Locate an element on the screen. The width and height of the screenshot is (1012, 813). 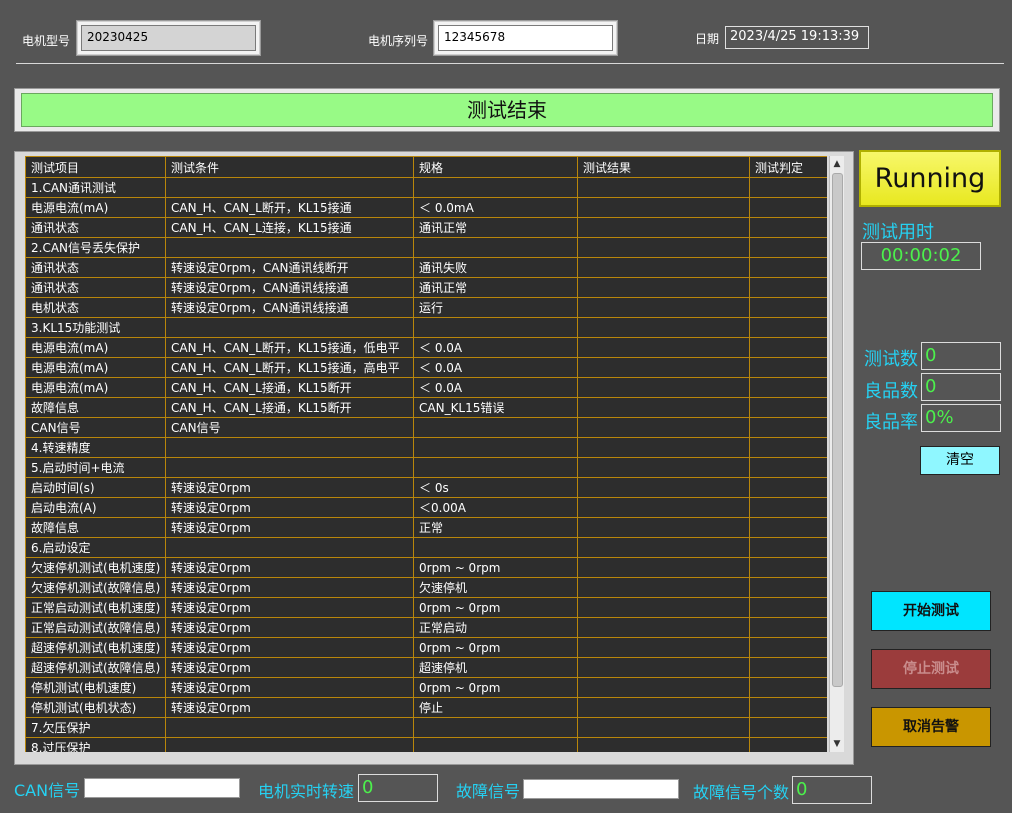
table-row: 启动电流(A) 转速设定0rpm ＜0.00A is located at coordinates (426, 507).